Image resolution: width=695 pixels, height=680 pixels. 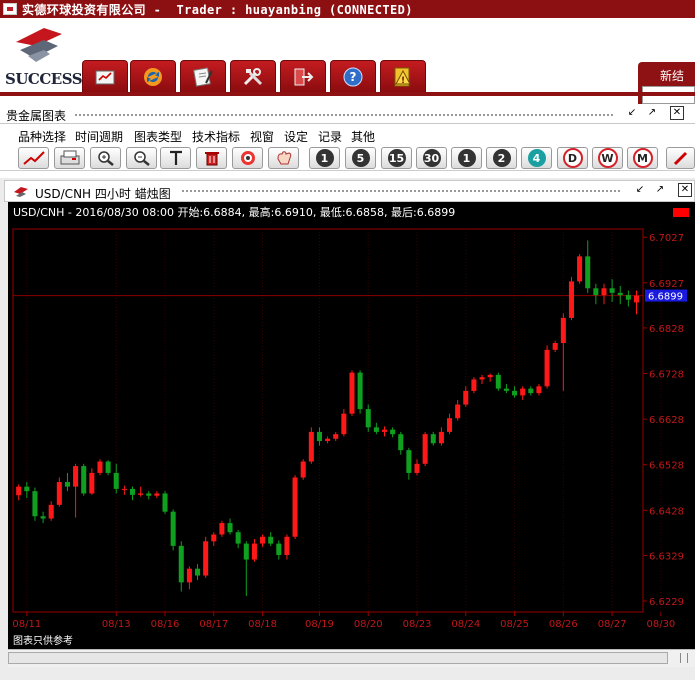 I want to click on chart-maximize-button: ↗, so click(x=660, y=191).